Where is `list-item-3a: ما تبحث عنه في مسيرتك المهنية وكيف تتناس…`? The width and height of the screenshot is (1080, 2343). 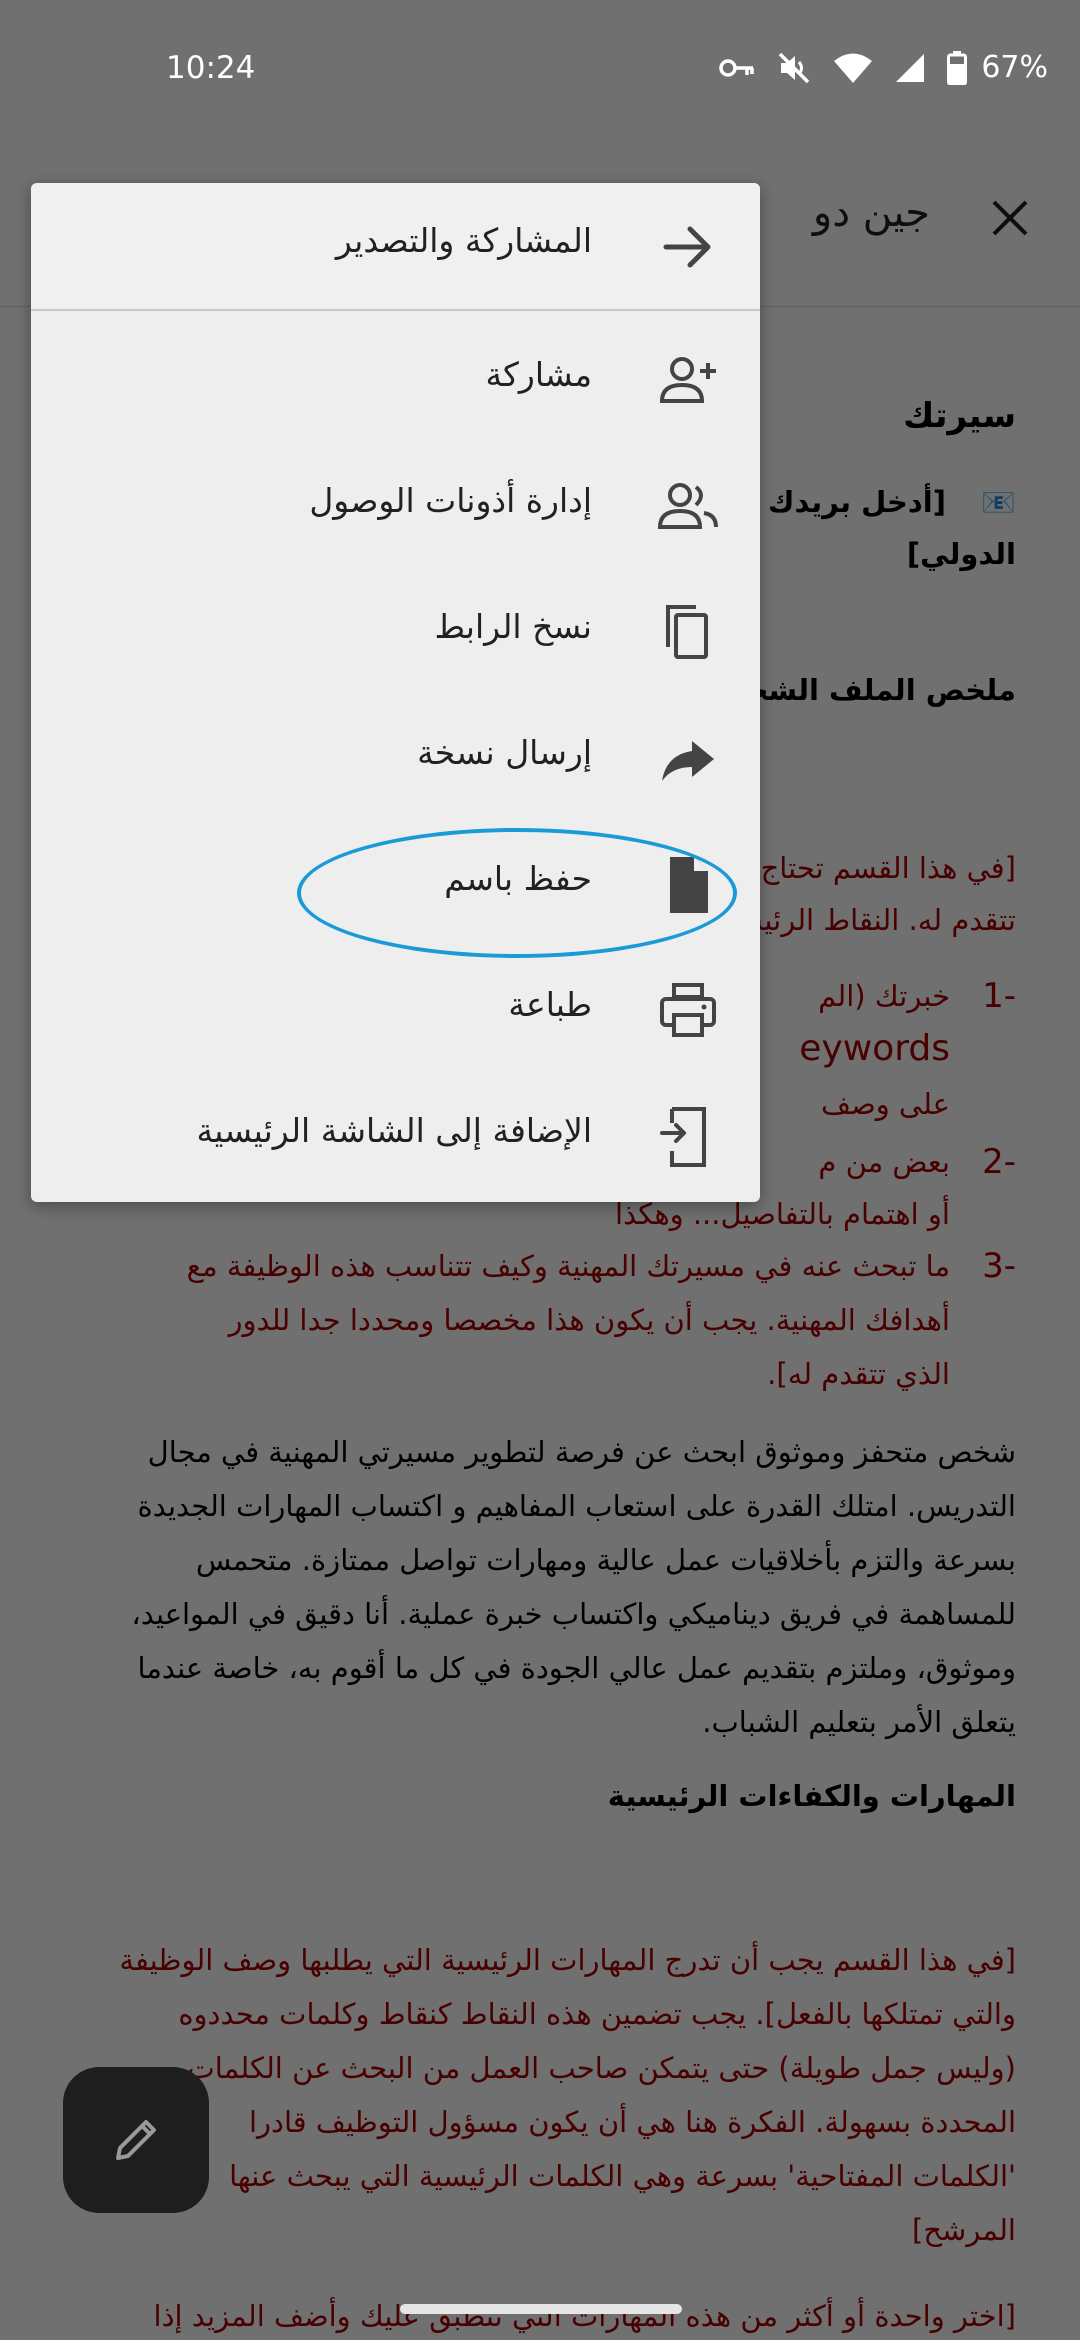
list-item-3a: ما تبحث عنه في مسيرتك المهنية وكيف تتناس… is located at coordinates (568, 1266).